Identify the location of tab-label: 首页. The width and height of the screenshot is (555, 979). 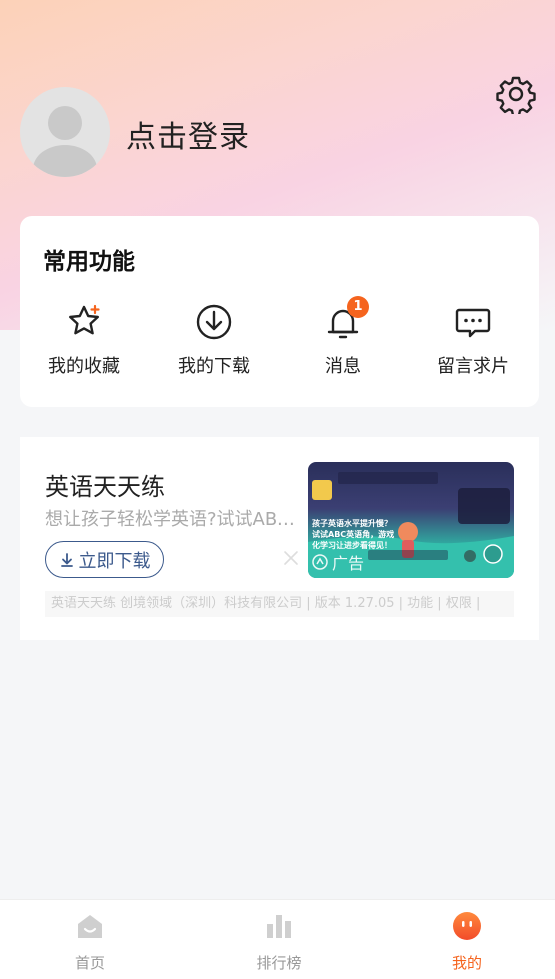
(89, 963).